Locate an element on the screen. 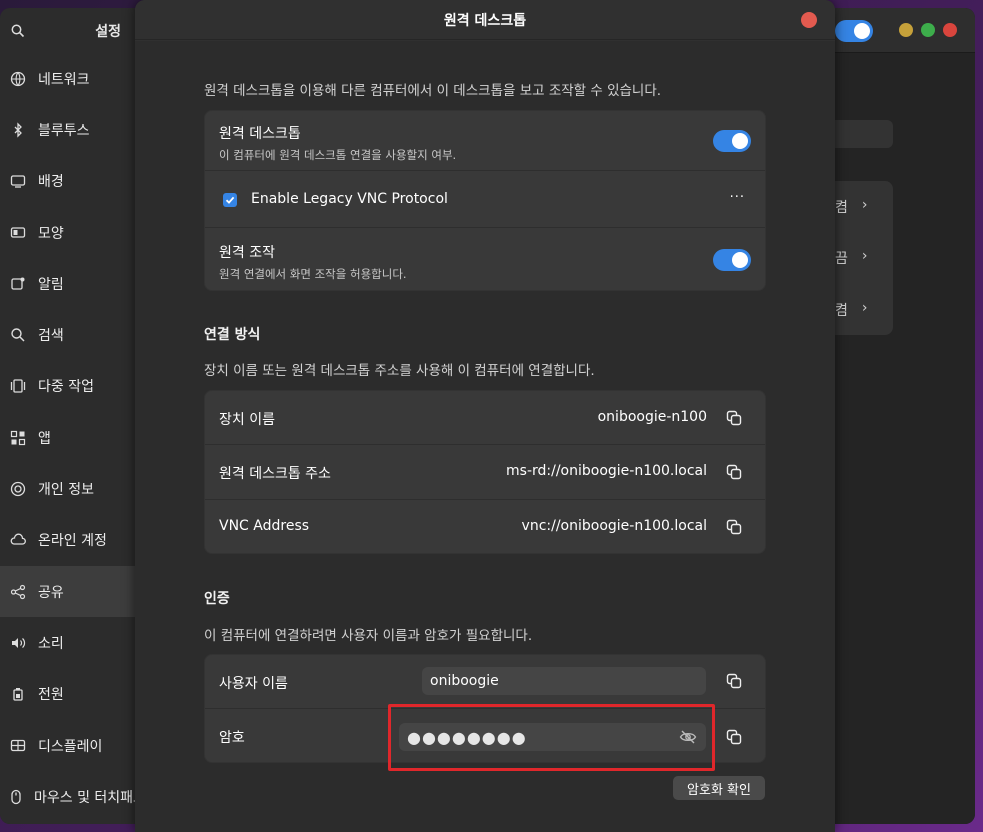  sidebar-item: 전원 is located at coordinates (67, 694).